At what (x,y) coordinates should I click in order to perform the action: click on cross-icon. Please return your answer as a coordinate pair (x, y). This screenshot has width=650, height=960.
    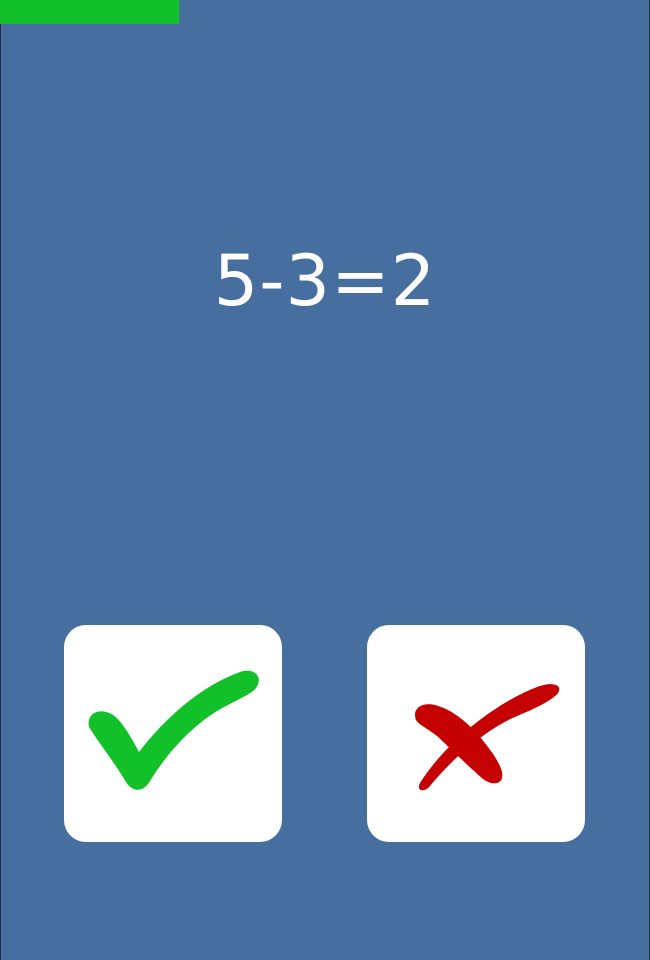
    Looking at the image, I should click on (487, 737).